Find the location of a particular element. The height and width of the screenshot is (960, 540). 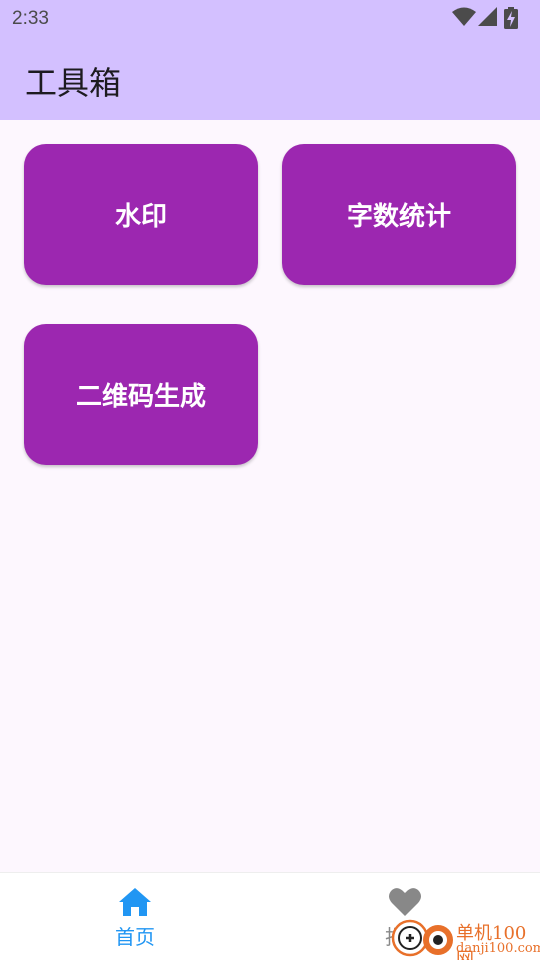

watermark-logo-icon is located at coordinates (422, 938).